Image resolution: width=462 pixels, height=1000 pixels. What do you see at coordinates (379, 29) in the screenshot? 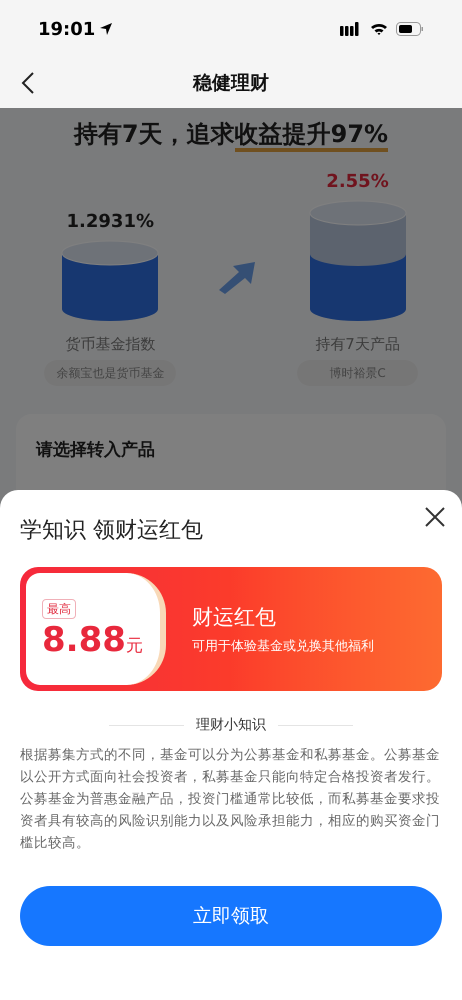
I see `wifi-icon` at bounding box center [379, 29].